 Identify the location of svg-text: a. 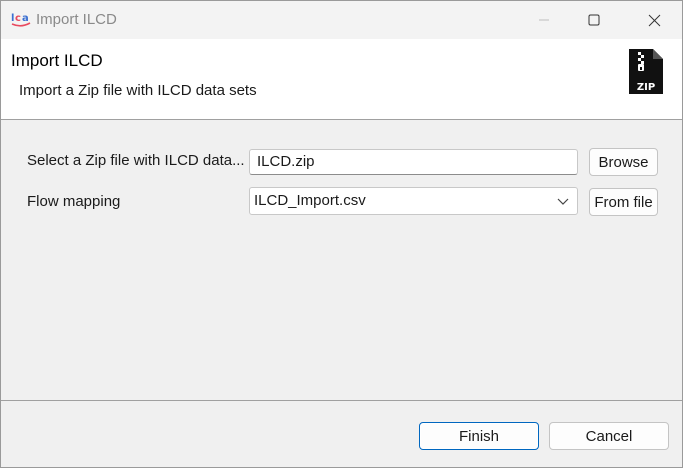
(25, 18).